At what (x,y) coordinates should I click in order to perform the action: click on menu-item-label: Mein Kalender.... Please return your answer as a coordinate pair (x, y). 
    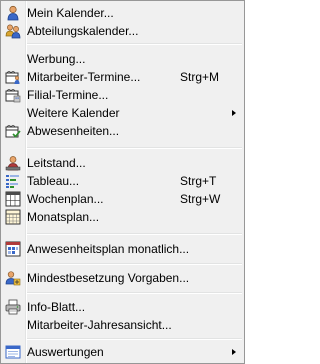
    Looking at the image, I should click on (70, 13).